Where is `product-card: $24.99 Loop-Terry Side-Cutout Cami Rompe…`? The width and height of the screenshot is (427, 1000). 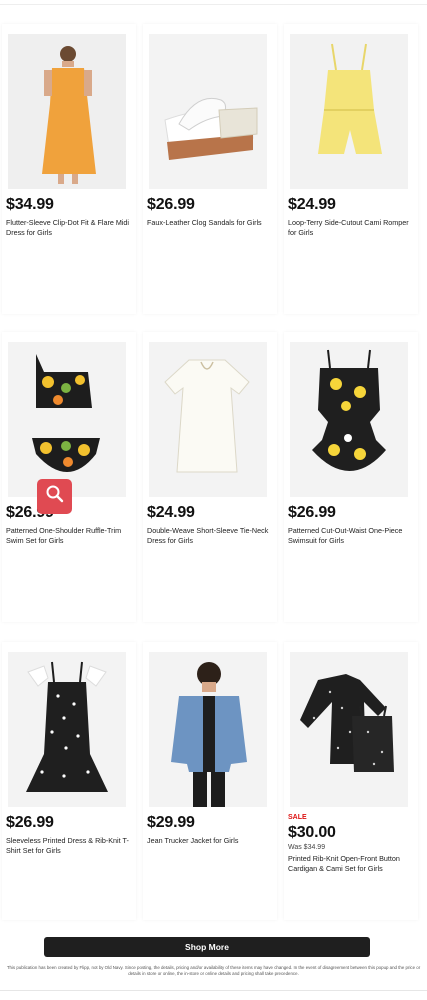 product-card: $24.99 Loop-Terry Side-Cutout Cami Rompe… is located at coordinates (351, 169).